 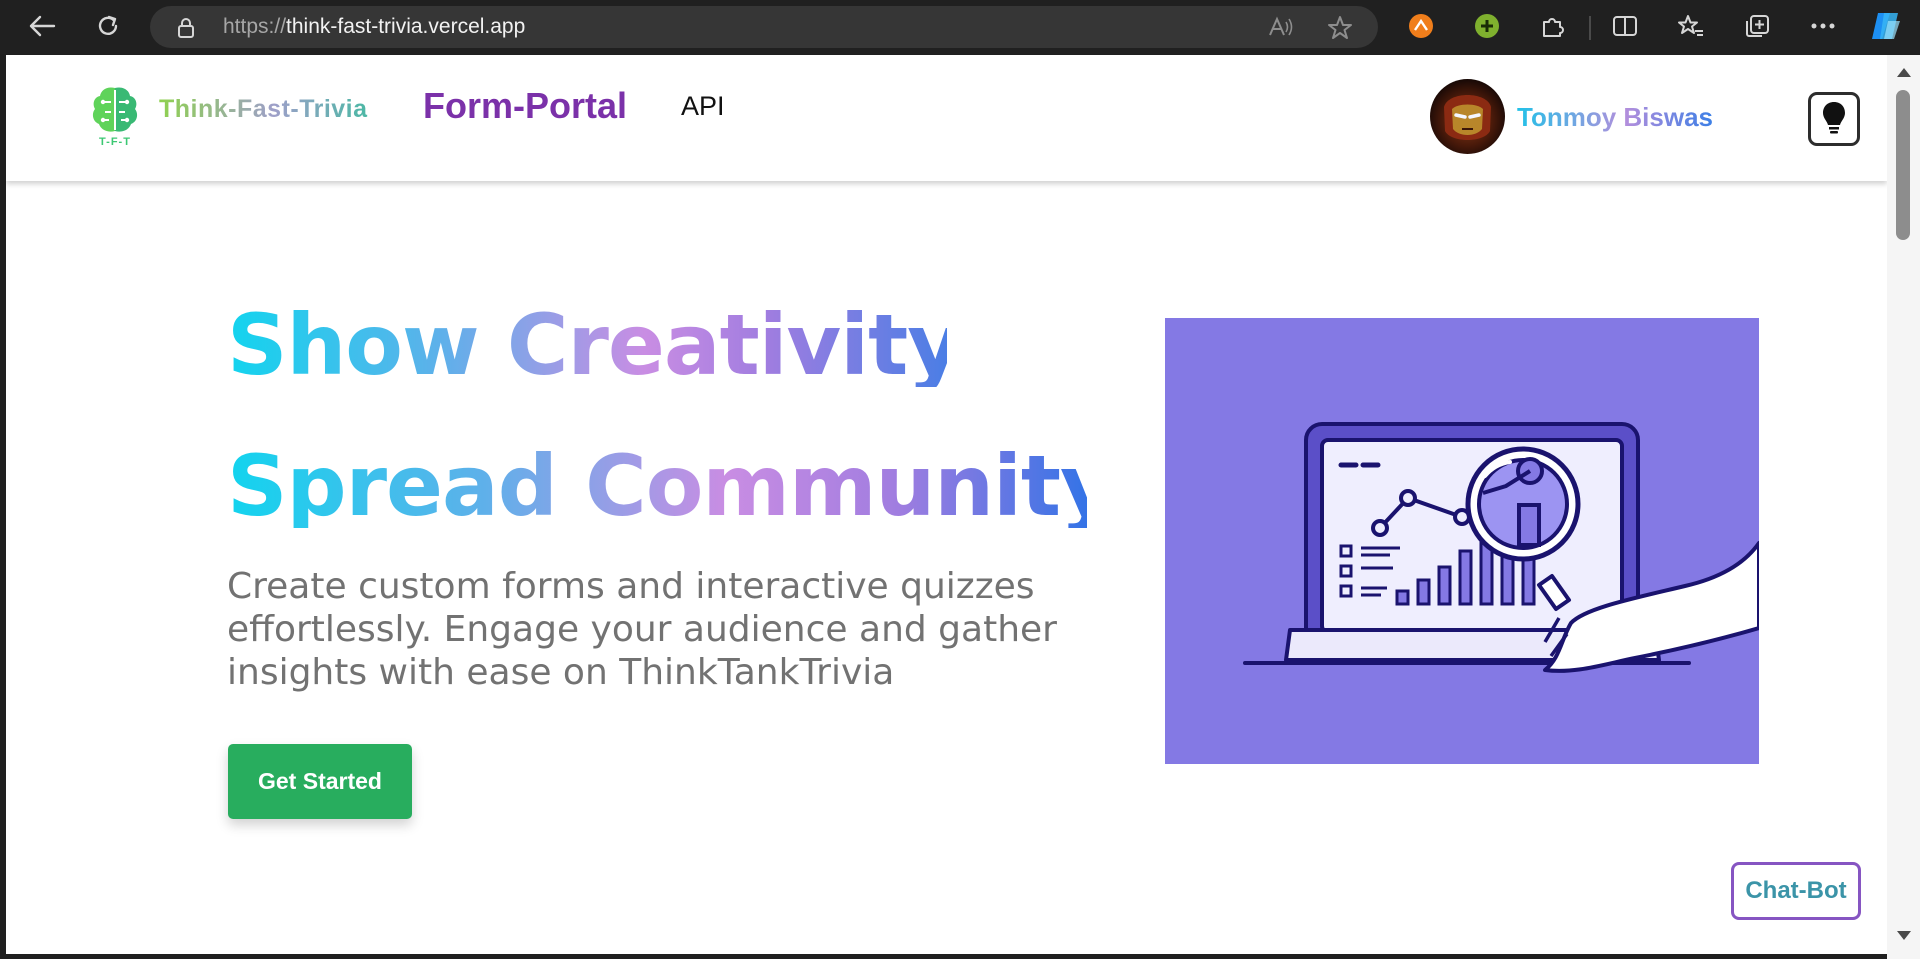 What do you see at coordinates (255, 26) in the screenshot?
I see `url-protocol: https://` at bounding box center [255, 26].